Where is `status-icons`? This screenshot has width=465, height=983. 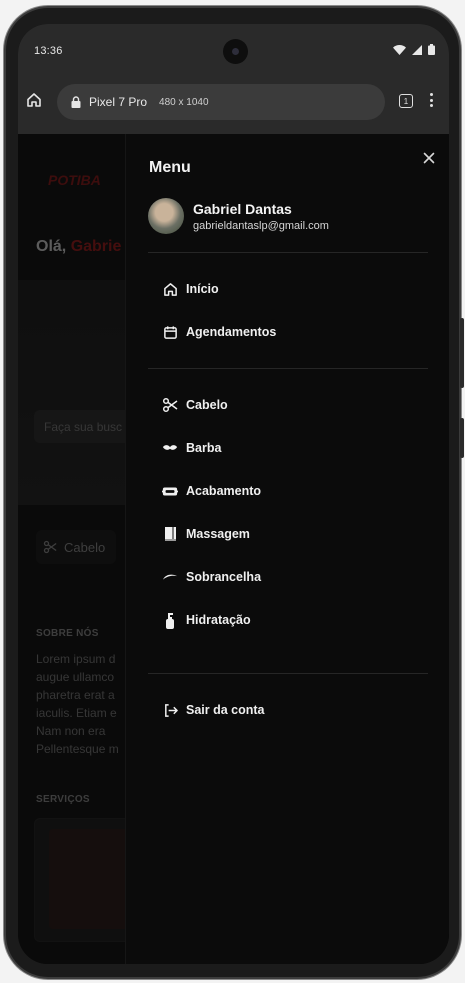
status-icons is located at coordinates (414, 49).